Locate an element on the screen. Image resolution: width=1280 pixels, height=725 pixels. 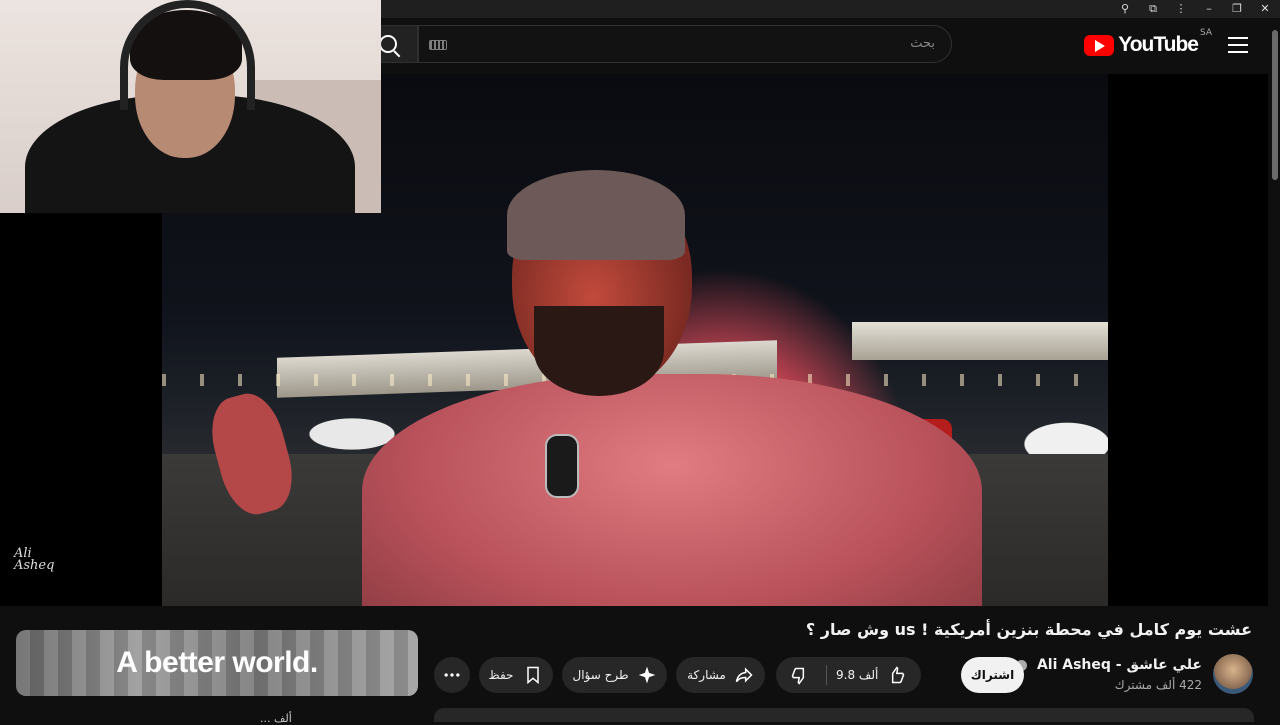
more-horizontal-icon is located at coordinates (452, 675).